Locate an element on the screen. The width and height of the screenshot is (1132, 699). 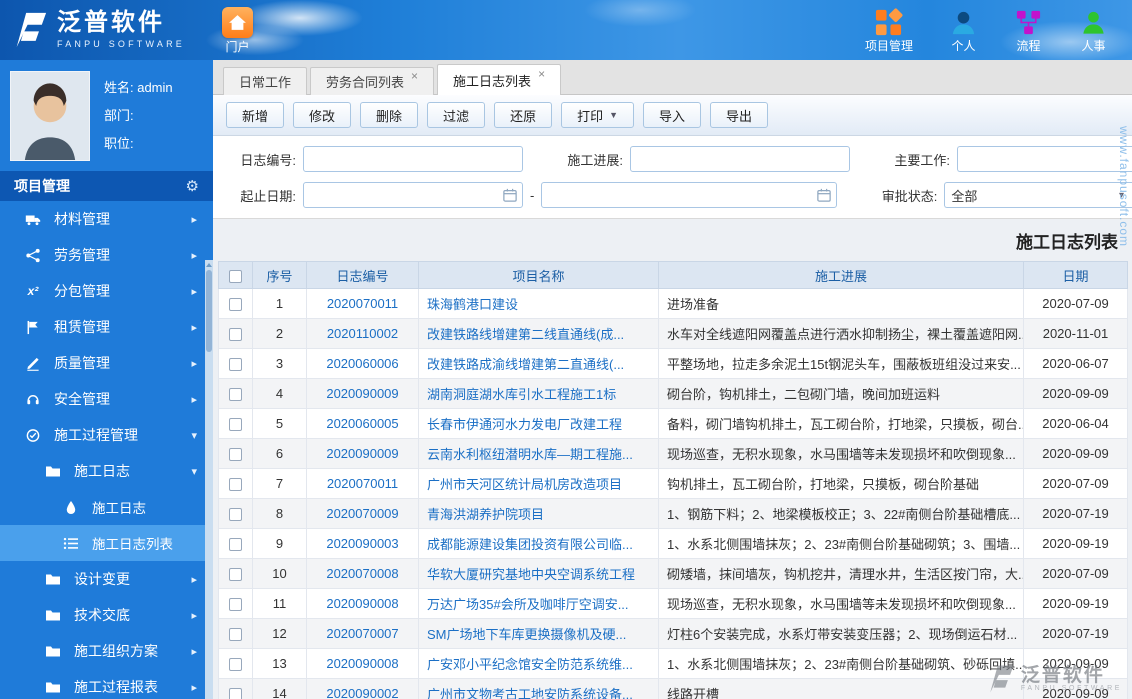
progress-input is located at coordinates (740, 159).